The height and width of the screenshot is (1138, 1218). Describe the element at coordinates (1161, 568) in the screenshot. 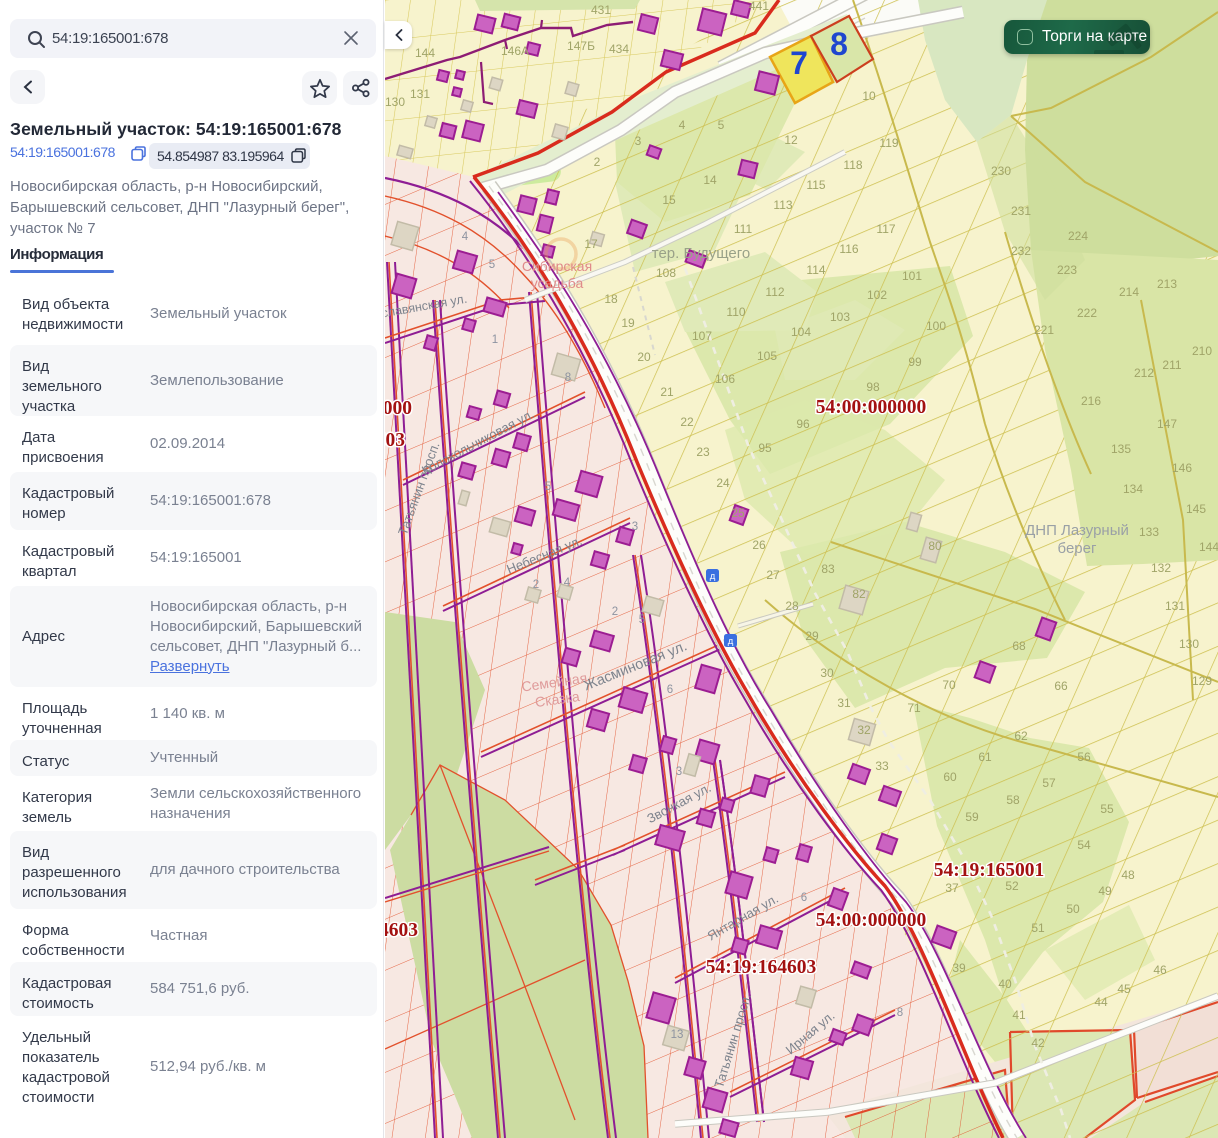

I see `svg-text: 132` at that location.